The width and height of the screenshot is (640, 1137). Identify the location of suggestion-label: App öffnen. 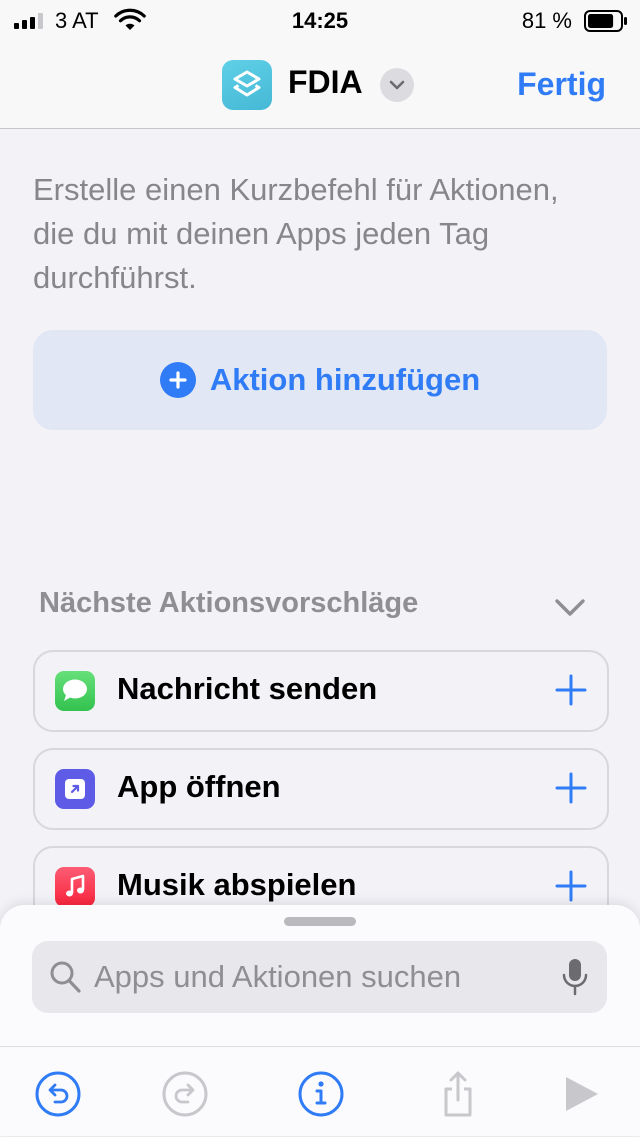
(199, 786).